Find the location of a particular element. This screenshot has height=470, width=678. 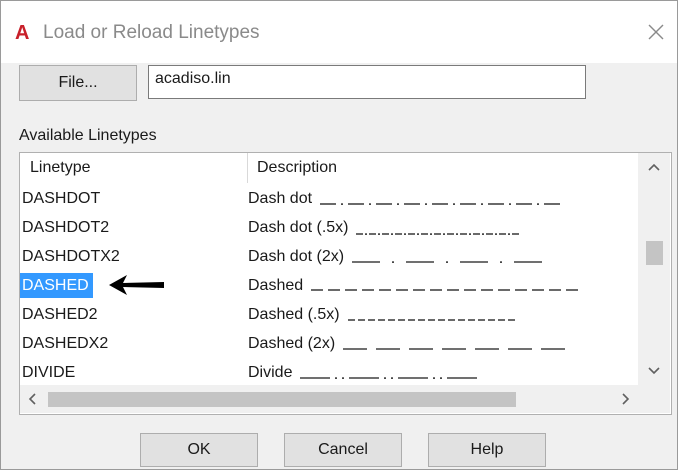

linetype-description: Dash dot is located at coordinates (404, 198).